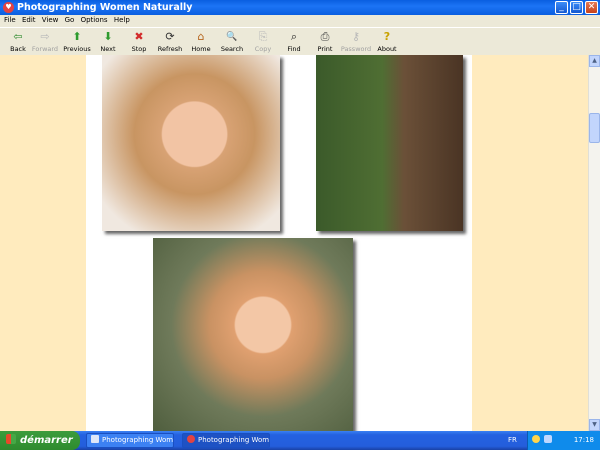 The height and width of the screenshot is (450, 600). I want to click on app-icon: ♥, so click(8, 7).